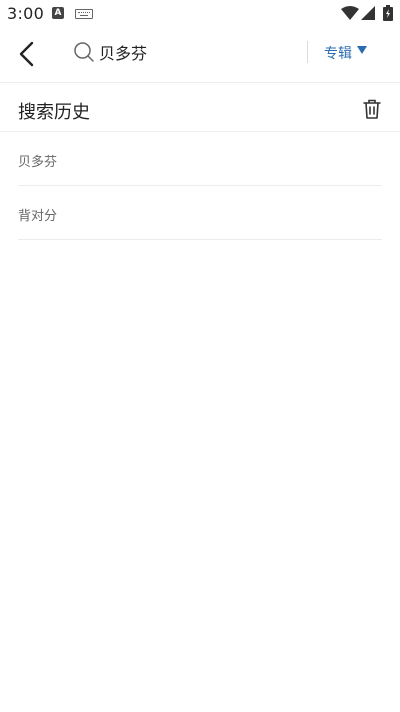 The width and height of the screenshot is (400, 712). What do you see at coordinates (362, 50) in the screenshot?
I see `caret-down-icon` at bounding box center [362, 50].